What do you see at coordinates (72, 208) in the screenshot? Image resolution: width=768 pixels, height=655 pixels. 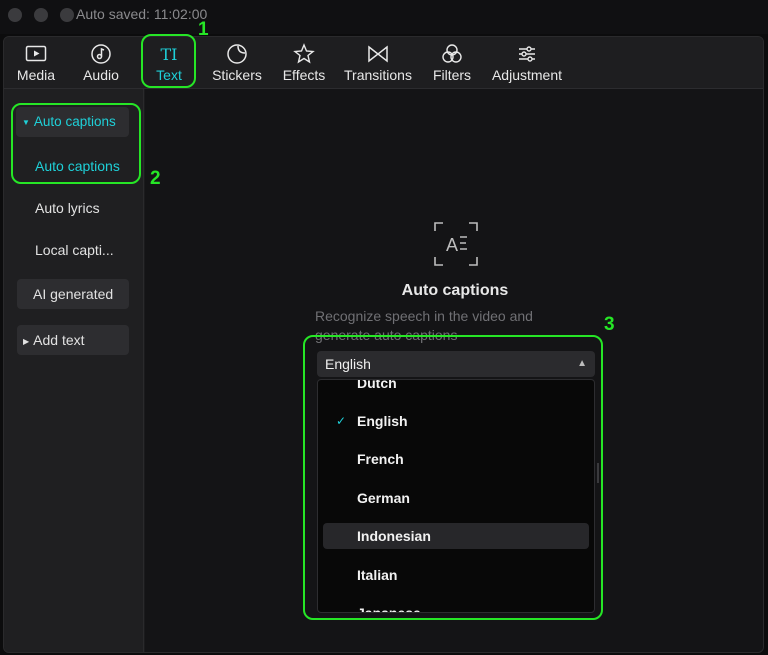 I see `sidebar-item-auto-lyrics: Auto lyrics` at bounding box center [72, 208].